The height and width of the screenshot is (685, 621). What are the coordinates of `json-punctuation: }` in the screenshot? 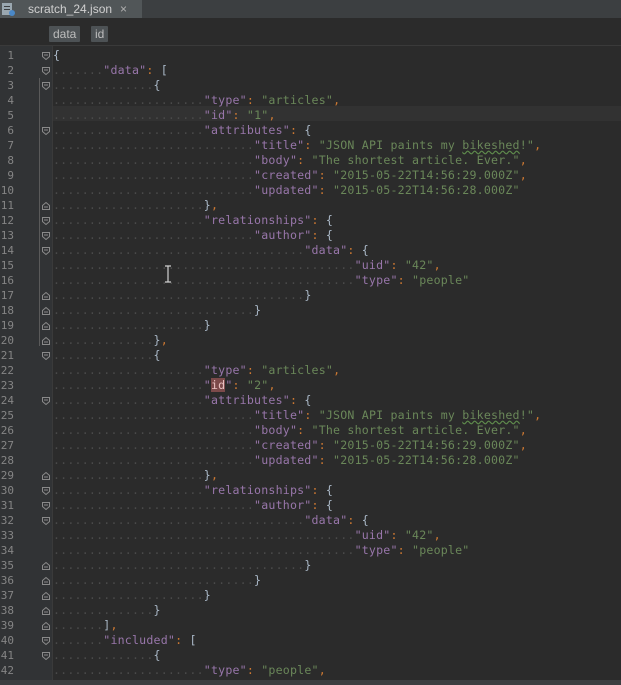 It's located at (258, 310).